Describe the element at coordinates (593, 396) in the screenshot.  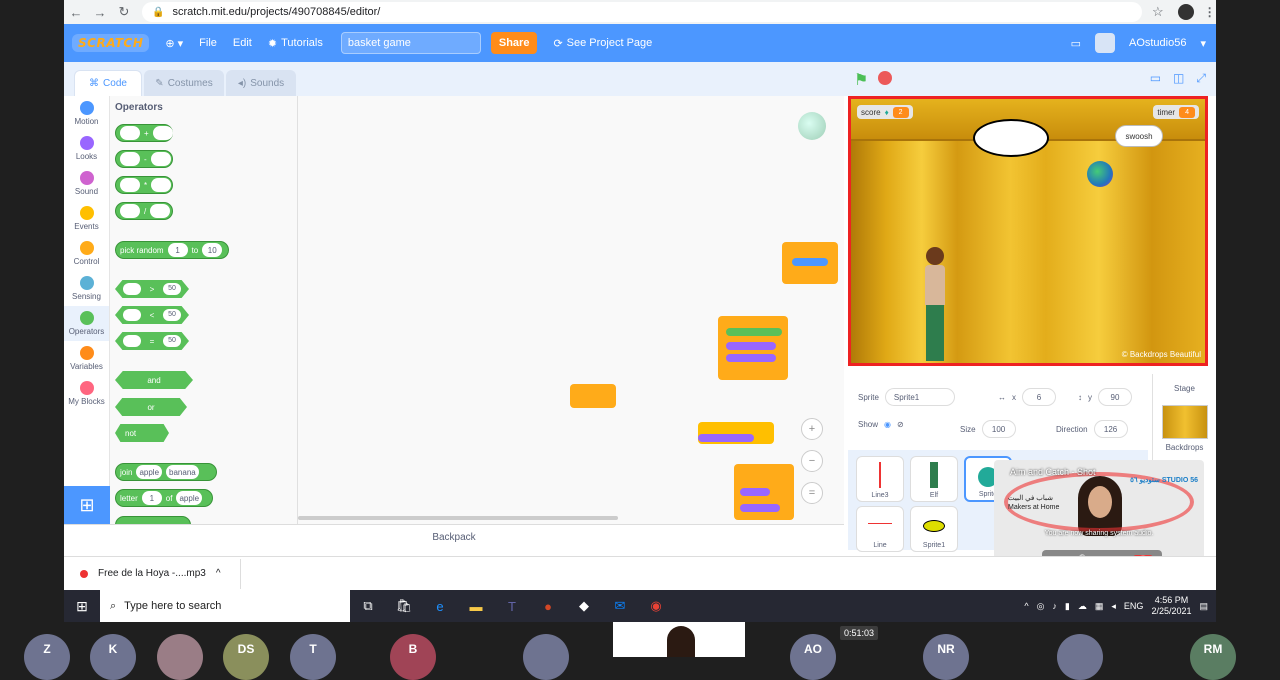
I see `script-stack` at that location.